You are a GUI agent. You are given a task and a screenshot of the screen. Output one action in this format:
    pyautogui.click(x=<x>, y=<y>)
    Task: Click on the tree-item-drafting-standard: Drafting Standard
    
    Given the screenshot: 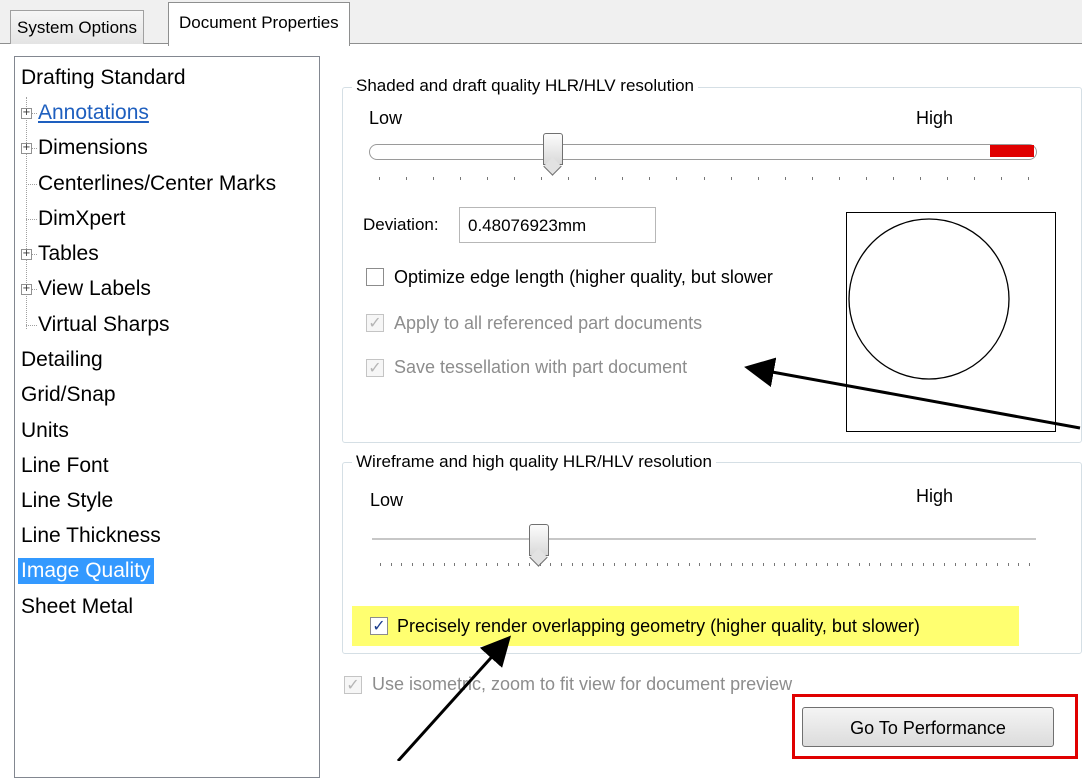 What is the action you would take?
    pyautogui.click(x=103, y=78)
    